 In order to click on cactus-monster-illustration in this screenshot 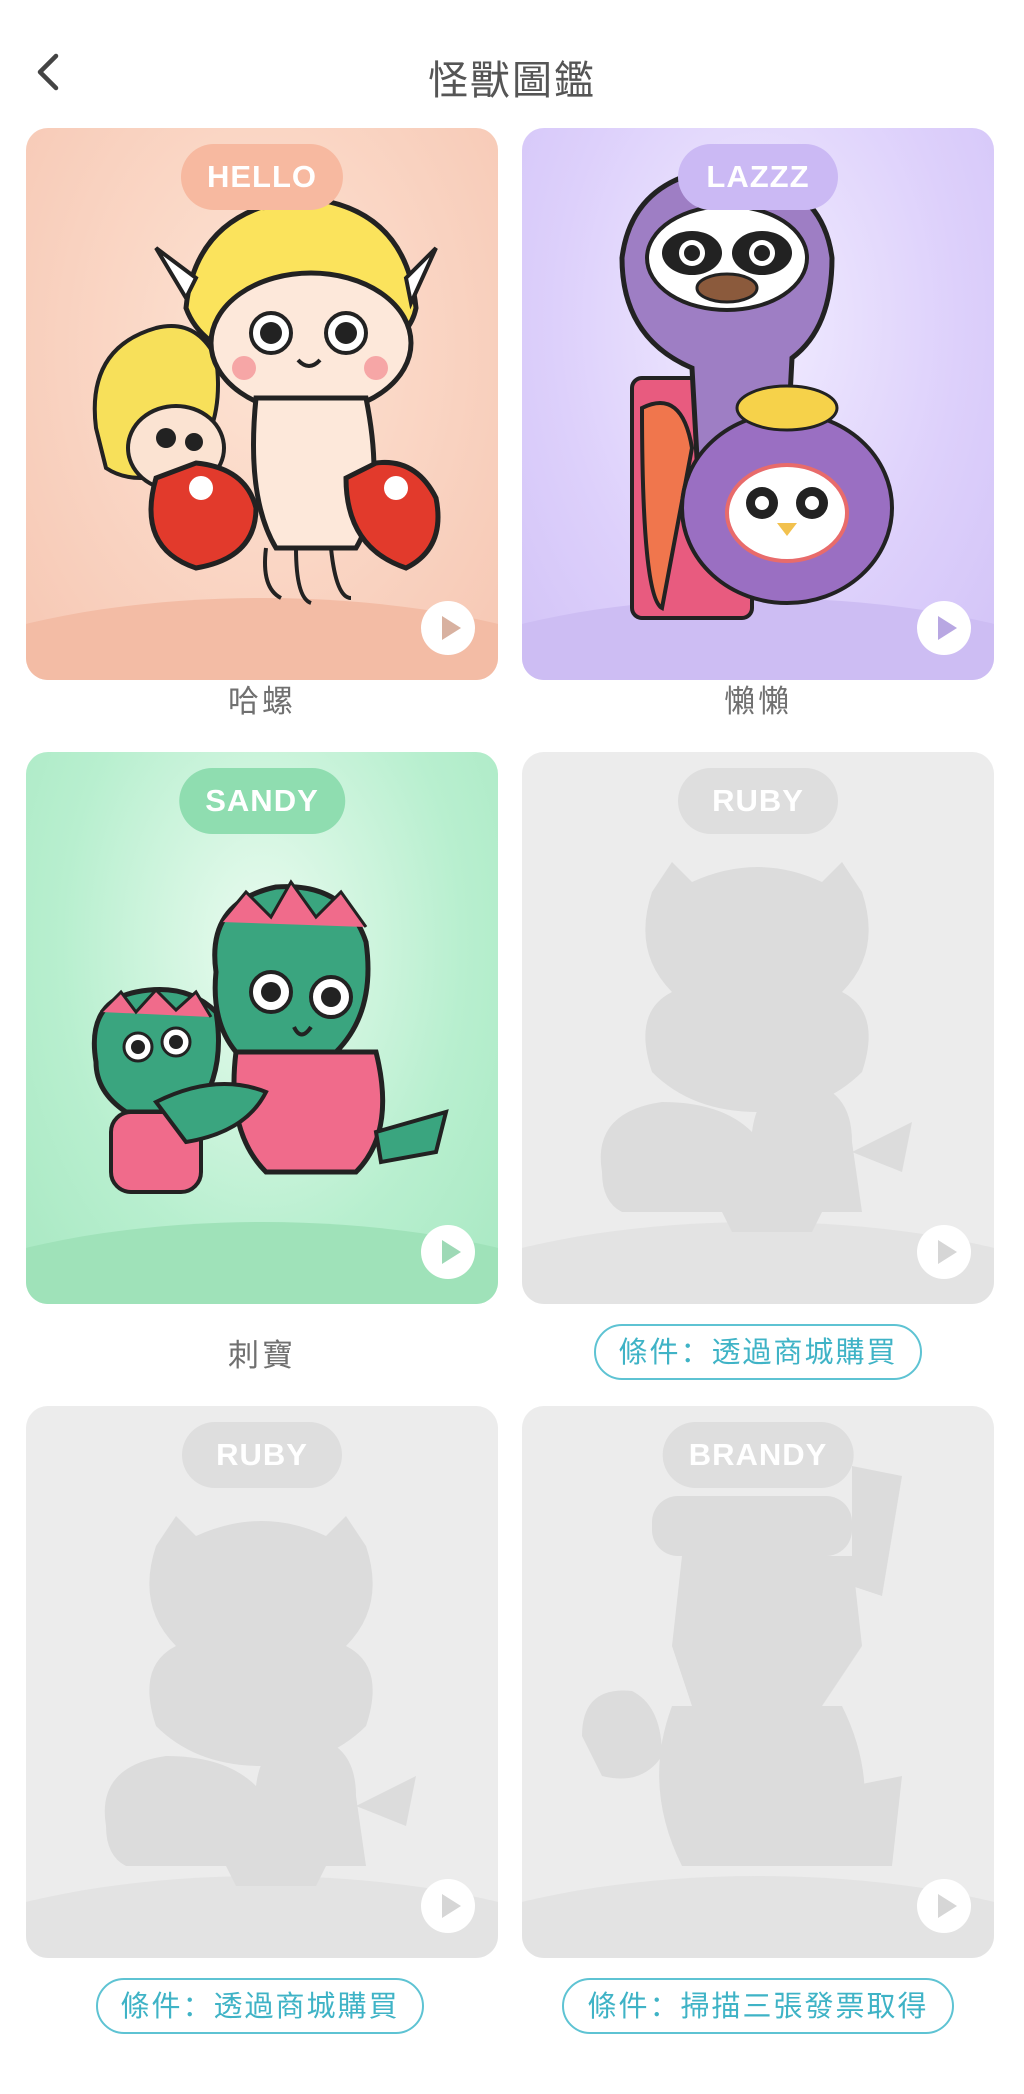, I will do `click(262, 1091)`.